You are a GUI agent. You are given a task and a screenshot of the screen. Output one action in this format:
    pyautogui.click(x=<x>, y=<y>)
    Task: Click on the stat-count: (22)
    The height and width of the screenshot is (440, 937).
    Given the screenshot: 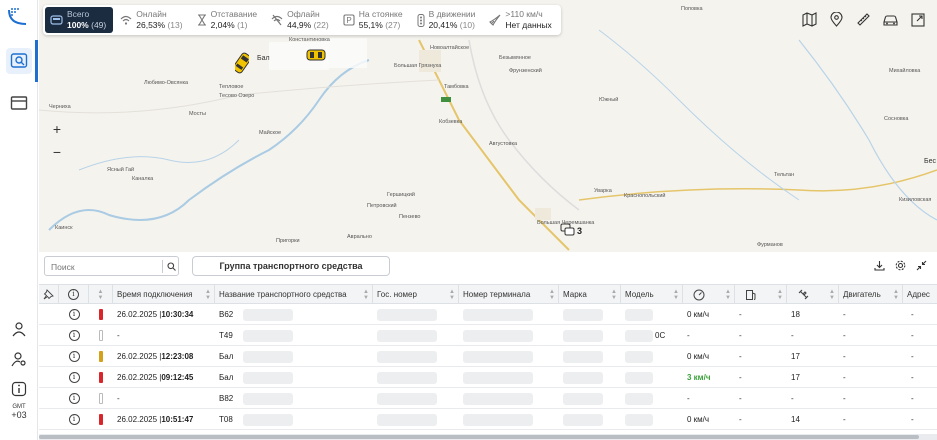 What is the action you would take?
    pyautogui.click(x=321, y=25)
    